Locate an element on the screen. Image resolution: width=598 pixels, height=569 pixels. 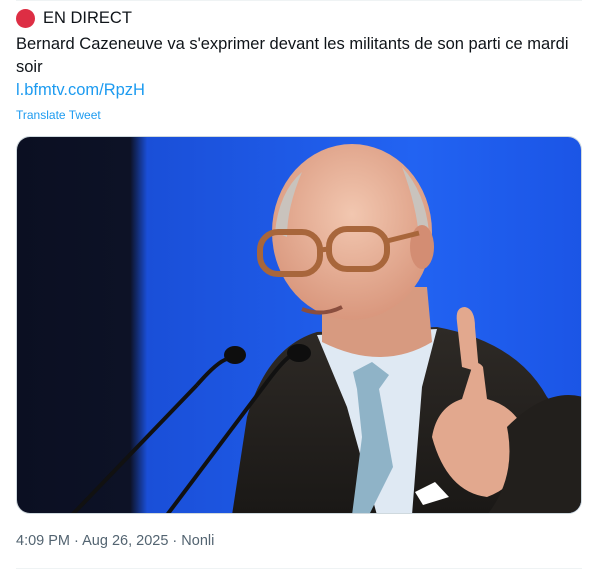
tweet-source: Nonli is located at coordinates (197, 541).